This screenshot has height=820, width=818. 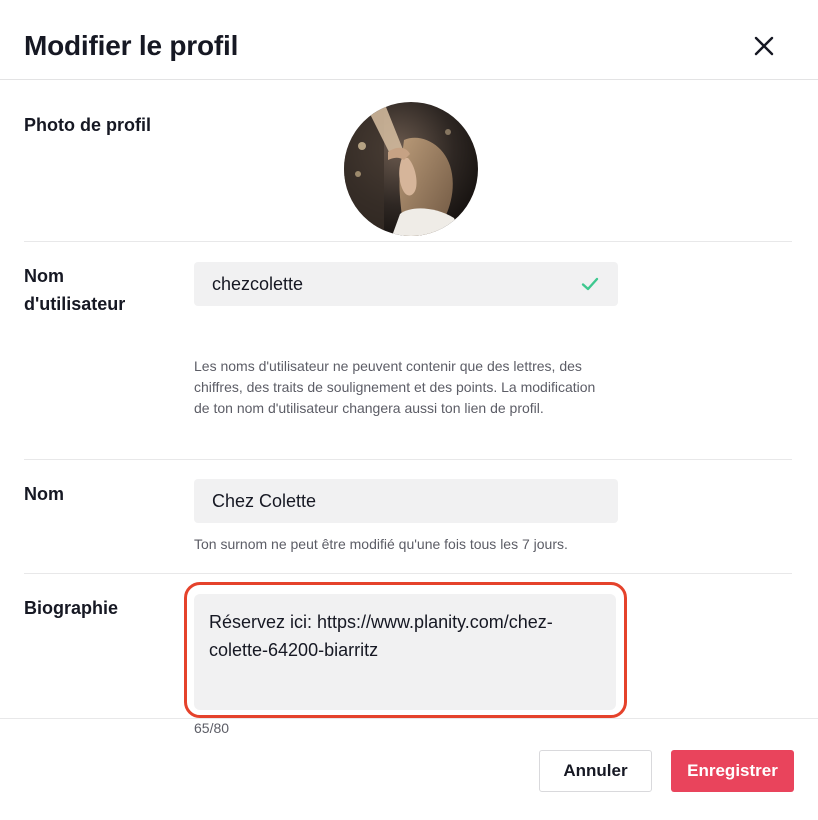 I want to click on username-field: chezcolette, so click(x=406, y=284).